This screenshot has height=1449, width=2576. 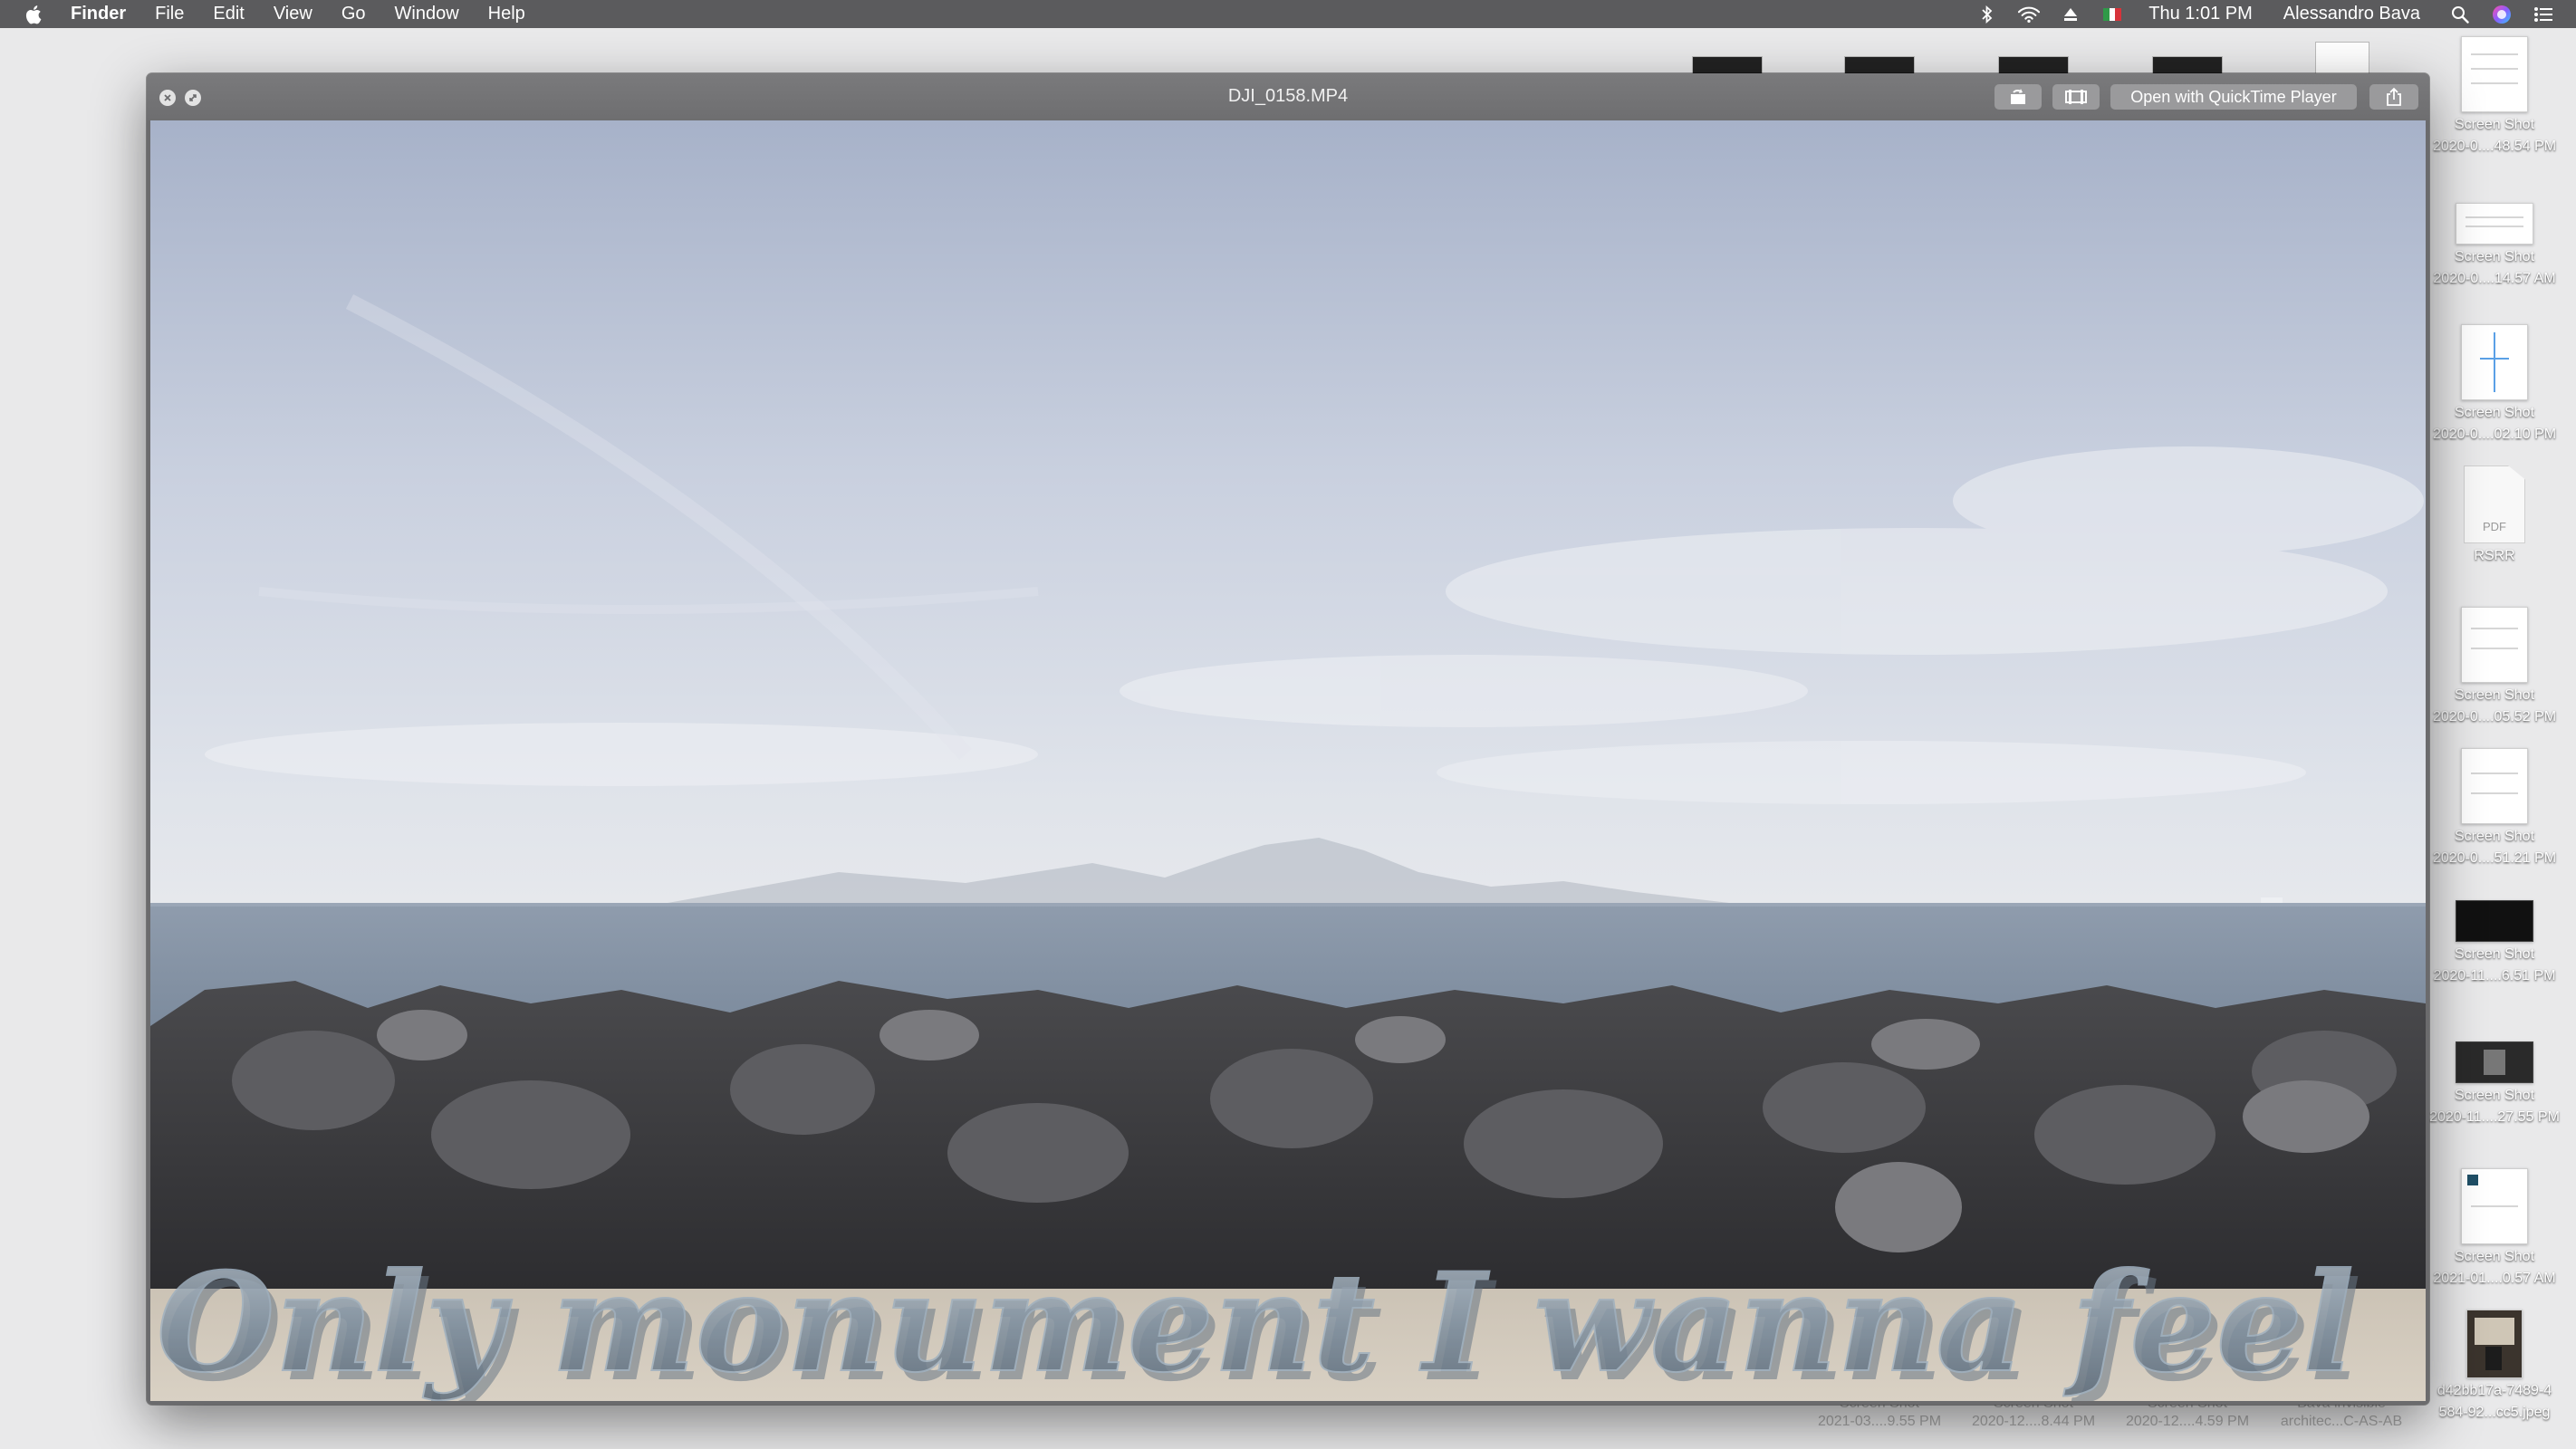 I want to click on spotlight-icon, so click(x=2460, y=14).